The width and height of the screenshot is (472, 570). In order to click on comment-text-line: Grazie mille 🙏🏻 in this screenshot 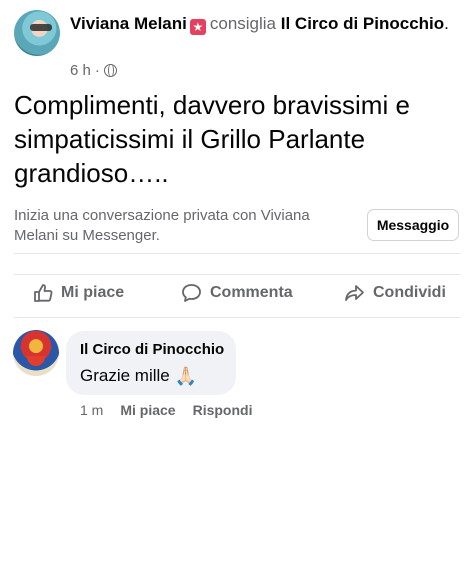, I will do `click(138, 376)`.